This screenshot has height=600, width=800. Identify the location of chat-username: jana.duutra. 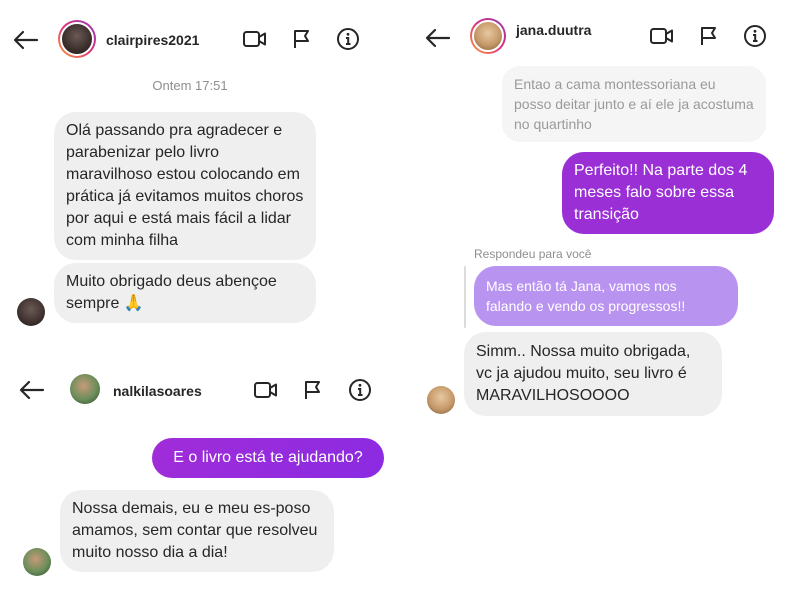
(553, 30).